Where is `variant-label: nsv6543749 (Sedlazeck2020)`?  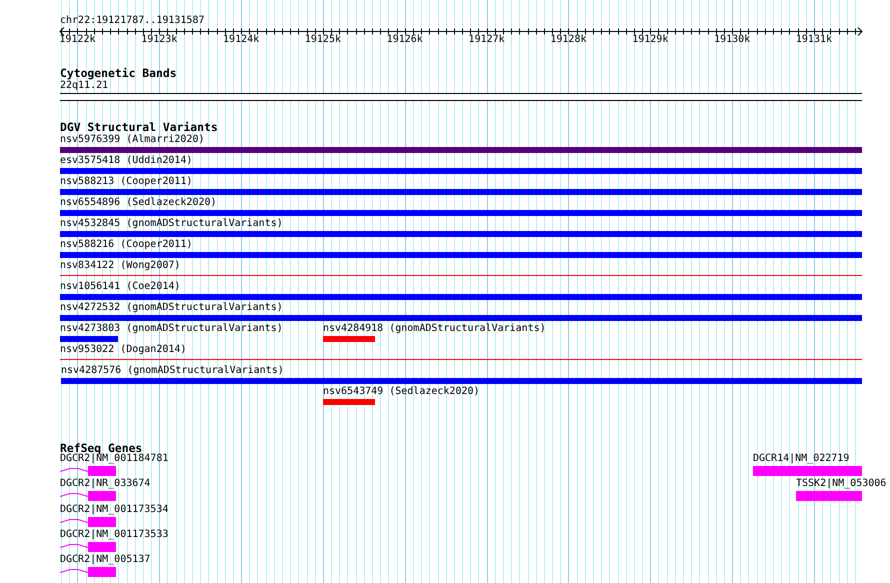
variant-label: nsv6543749 (Sedlazeck2020) is located at coordinates (401, 392).